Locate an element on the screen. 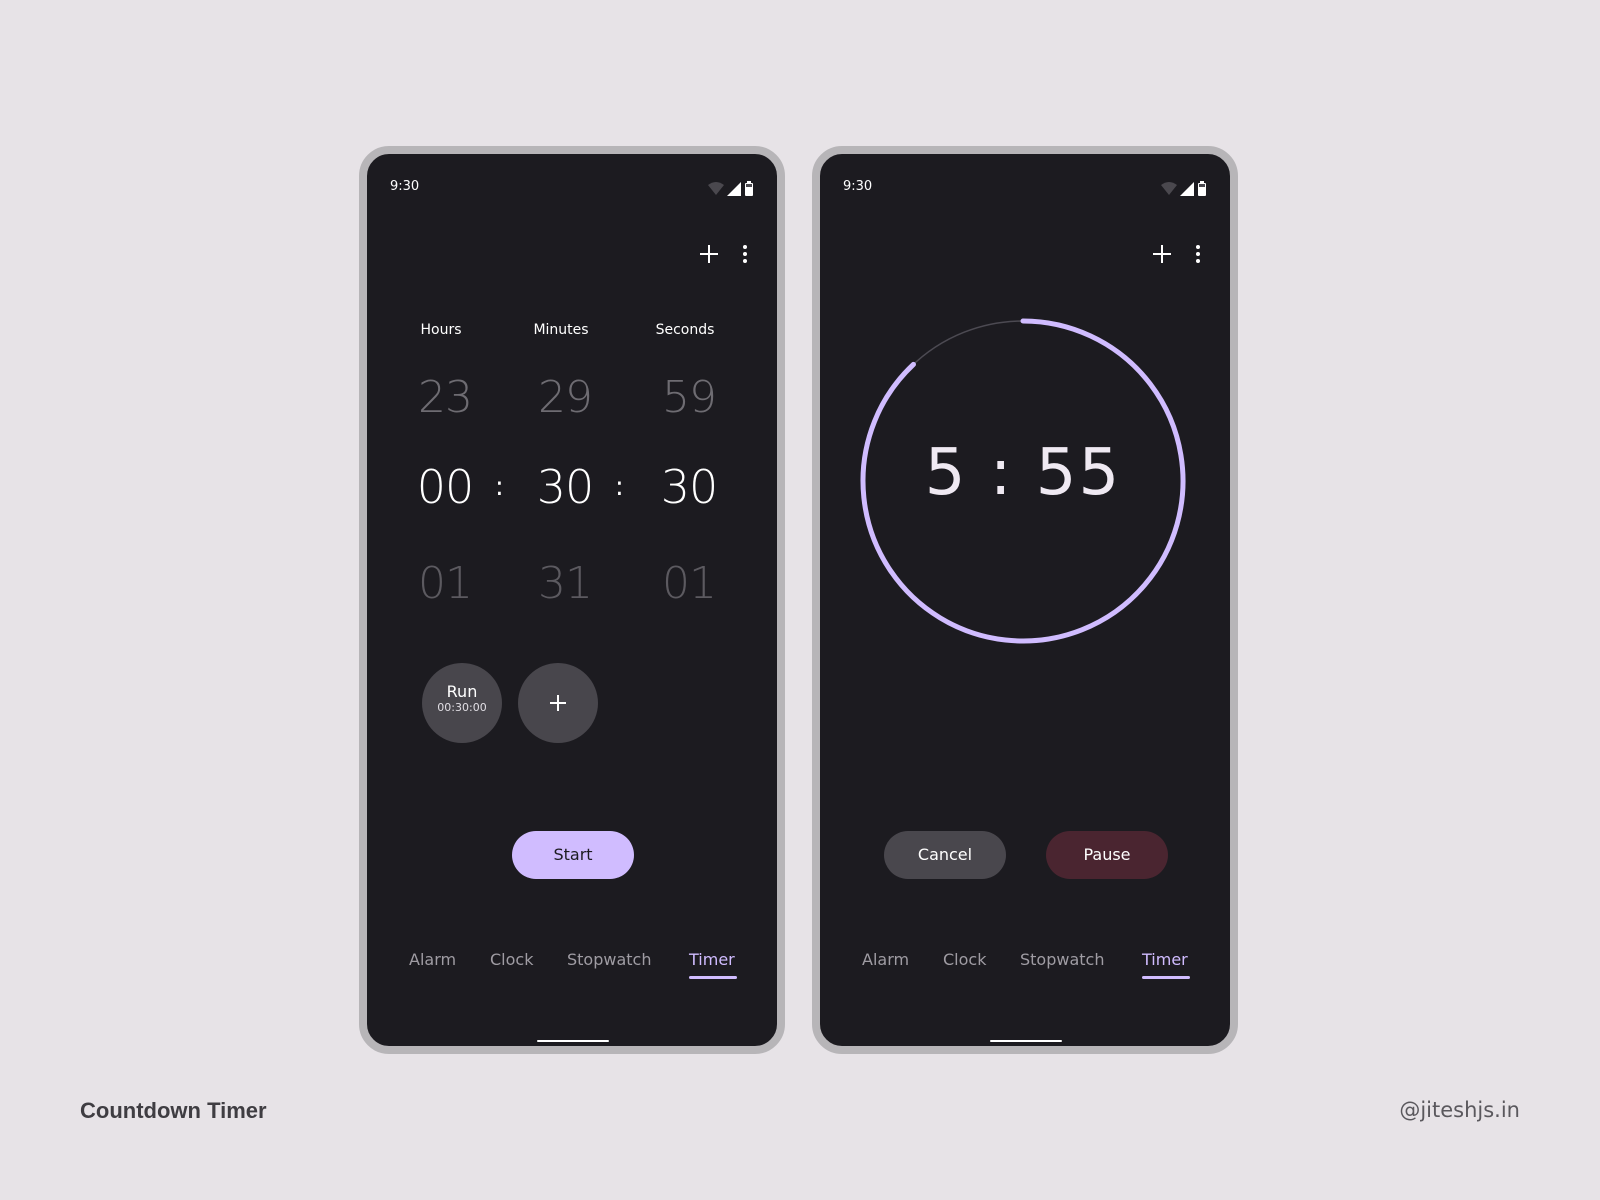 Image resolution: width=1600 pixels, height=1200 pixels. preset-time: 00:30:00 is located at coordinates (462, 707).